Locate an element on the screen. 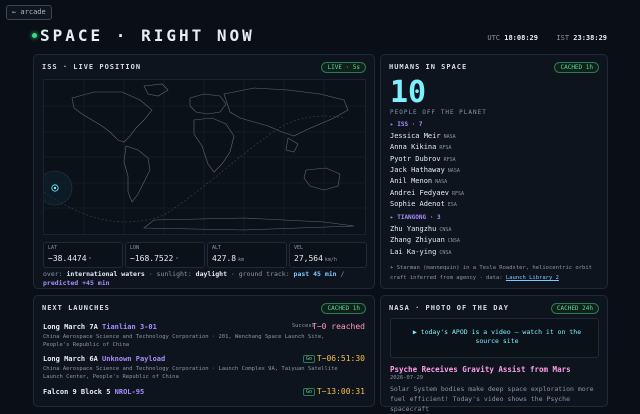 The height and width of the screenshot is (414, 640). launch-countdown: T−06:51:30 is located at coordinates (340, 358).